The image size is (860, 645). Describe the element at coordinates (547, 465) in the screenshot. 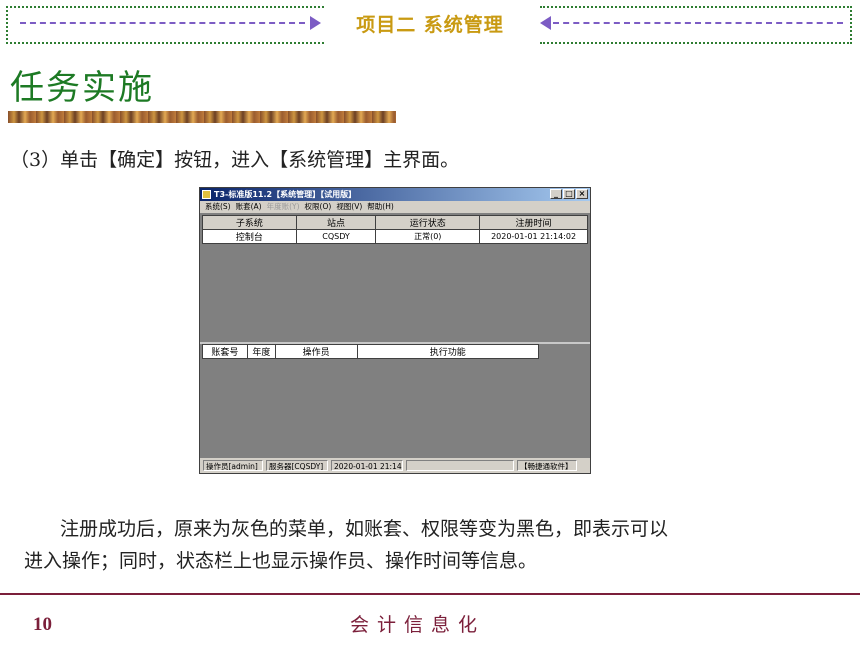

I see `status-brand: 【畅捷通软件】` at that location.